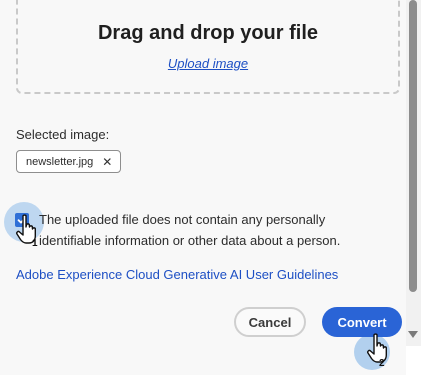 Image resolution: width=435 pixels, height=375 pixels. Describe the element at coordinates (270, 322) in the screenshot. I see `cancel-button: Cancel` at that location.